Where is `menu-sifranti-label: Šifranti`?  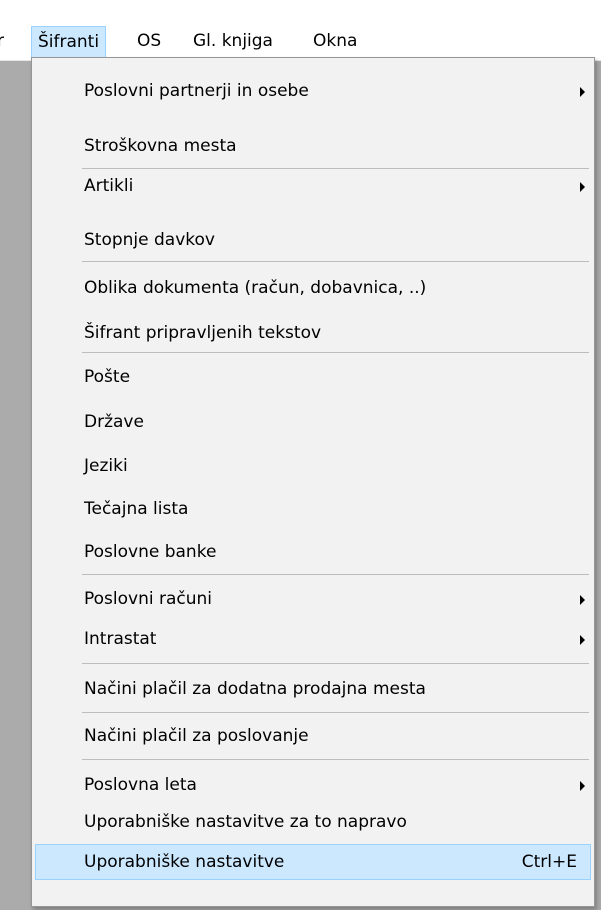 menu-sifranti-label: Šifranti is located at coordinates (69, 42).